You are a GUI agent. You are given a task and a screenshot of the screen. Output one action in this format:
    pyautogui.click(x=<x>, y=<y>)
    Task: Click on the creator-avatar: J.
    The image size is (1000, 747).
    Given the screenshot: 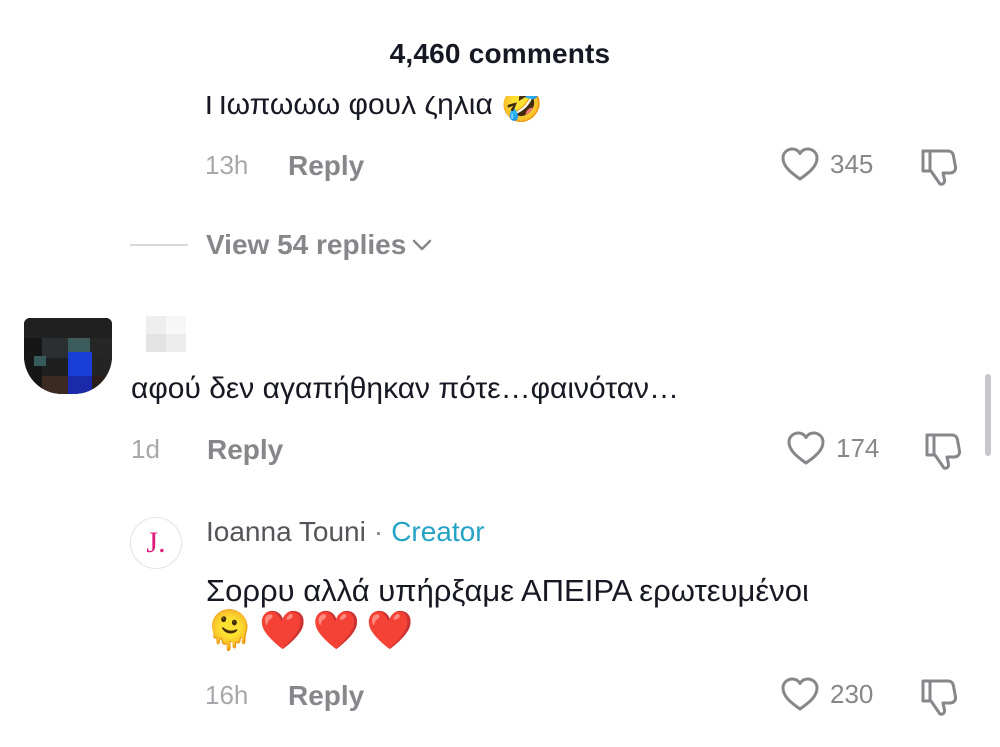 What is the action you would take?
    pyautogui.click(x=156, y=543)
    